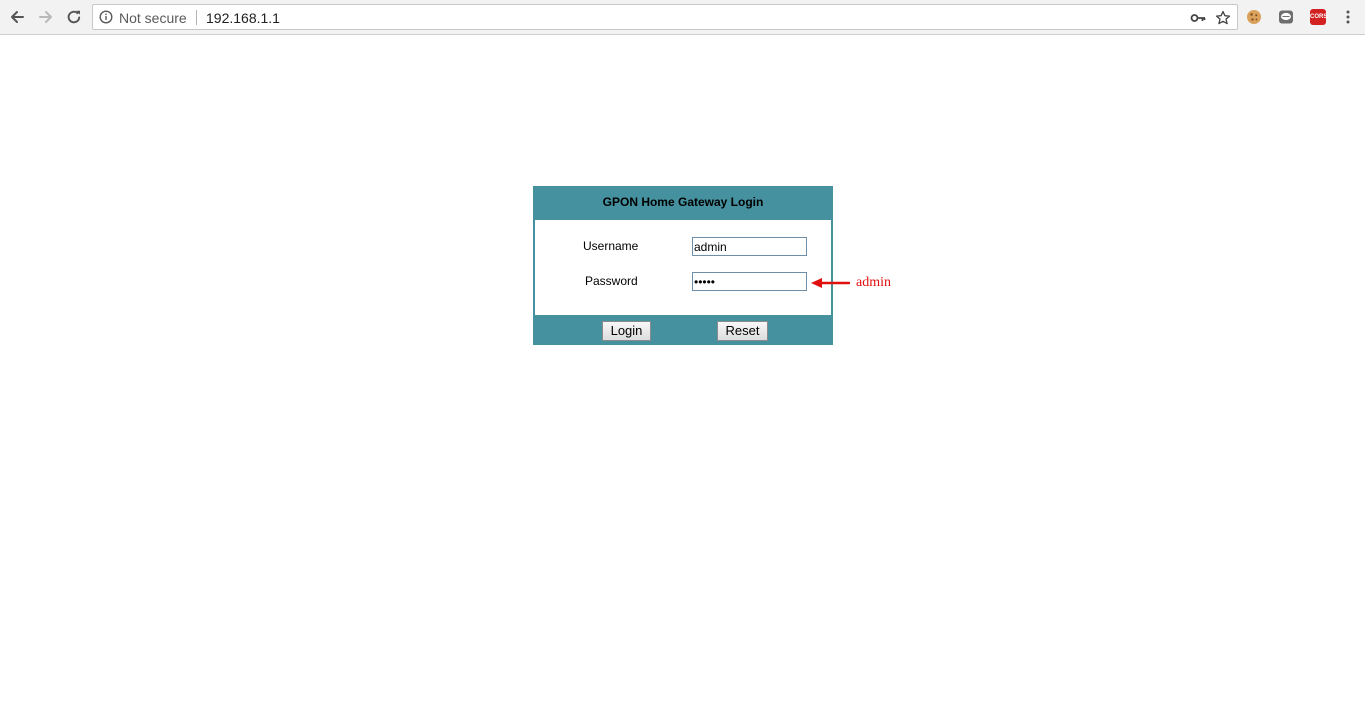  Describe the element at coordinates (626, 331) in the screenshot. I see `login-button: Login` at that location.